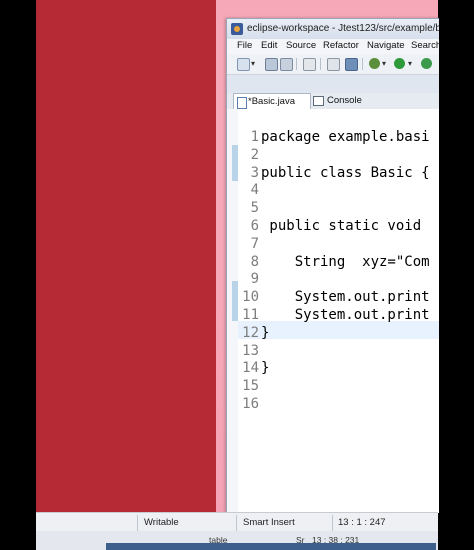  What do you see at coordinates (254, 226) in the screenshot?
I see `line-number: 6` at bounding box center [254, 226].